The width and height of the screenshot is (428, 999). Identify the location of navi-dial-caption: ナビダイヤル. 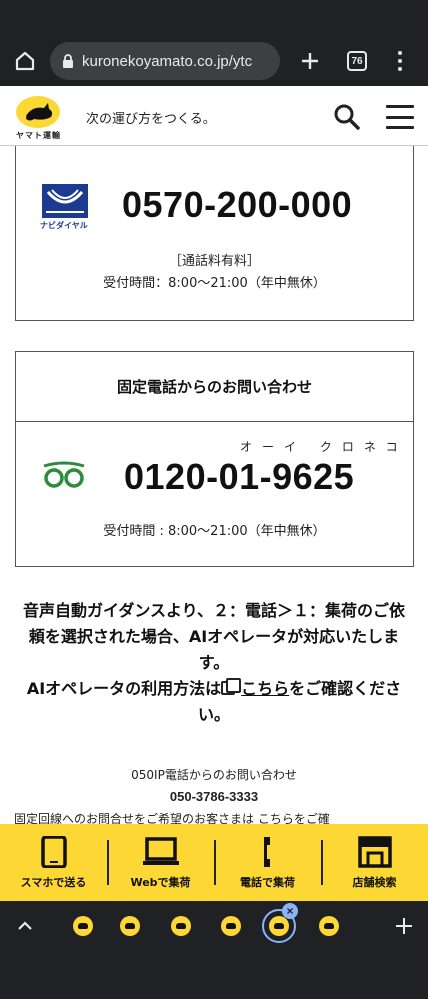
(64, 225).